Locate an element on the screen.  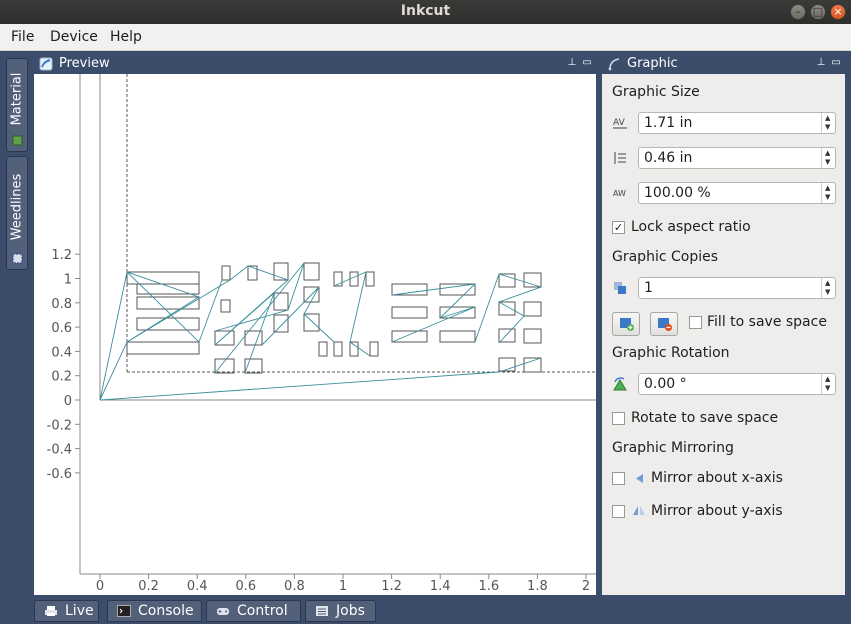
rotate-save-checkbox is located at coordinates (618, 418).